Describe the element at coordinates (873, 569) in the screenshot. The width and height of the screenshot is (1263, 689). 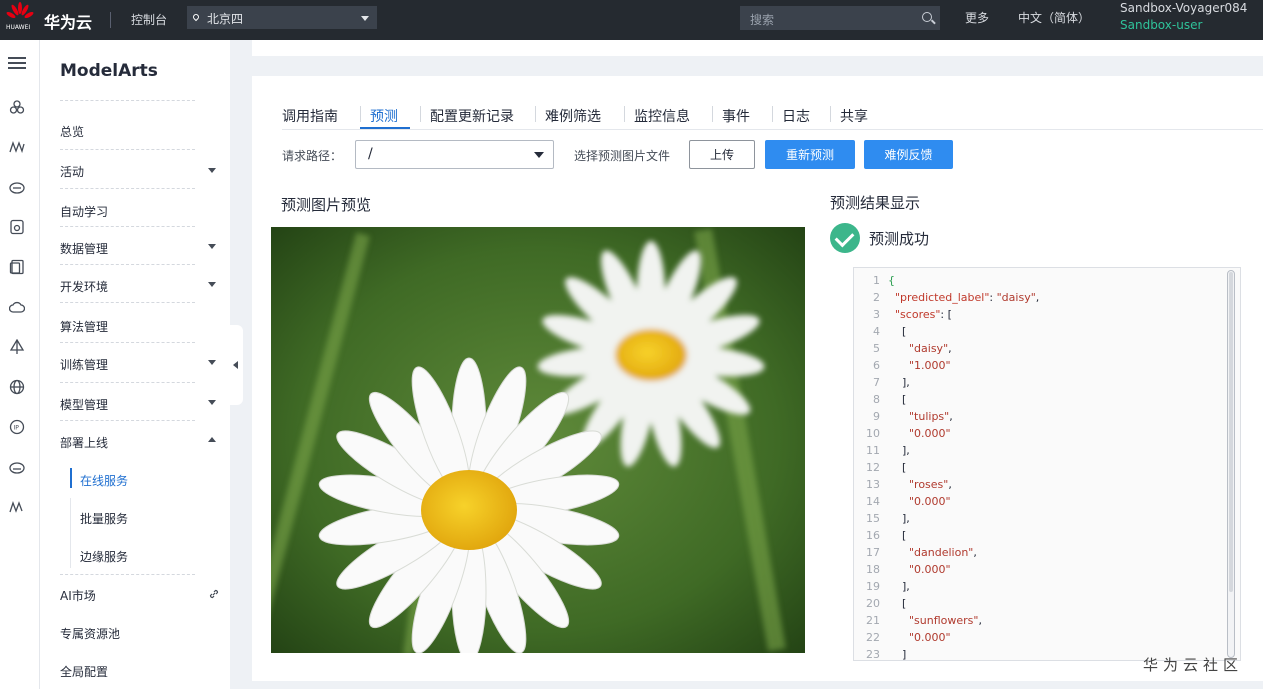
I see `line-number: 18` at that location.